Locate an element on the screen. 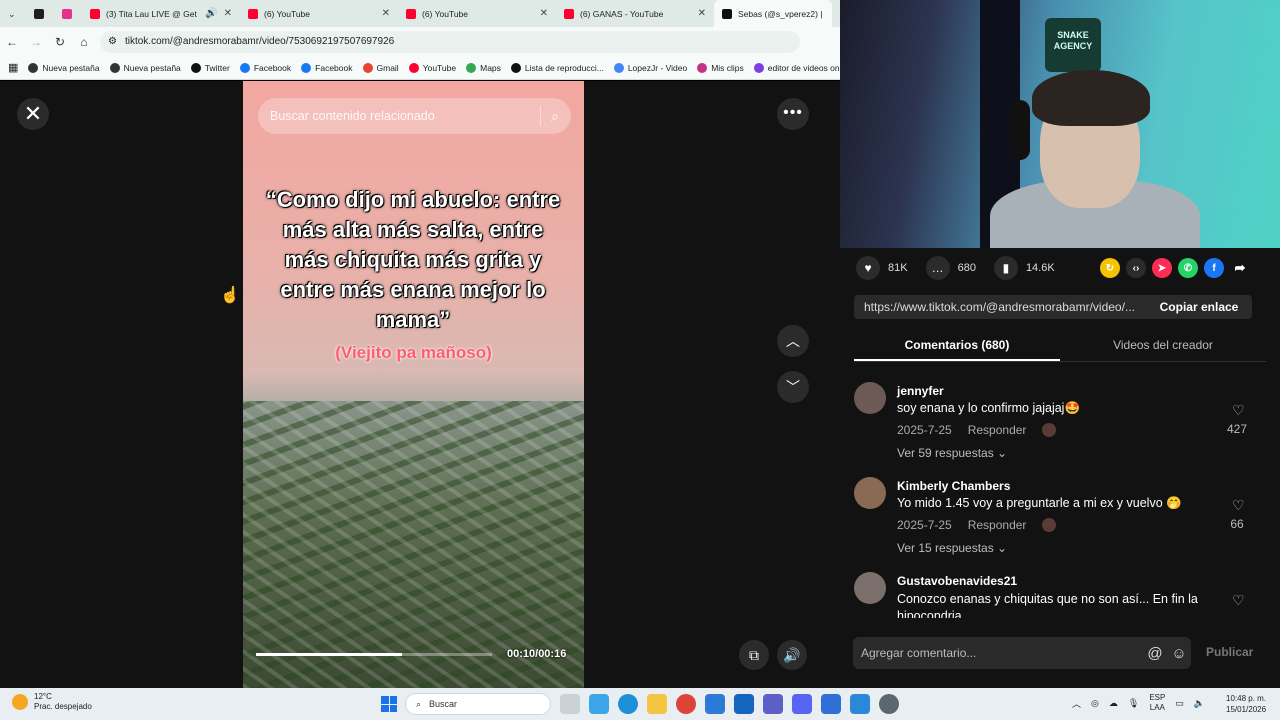 Image resolution: width=1280 pixels, height=720 pixels. chrome-icon is located at coordinates (686, 704).